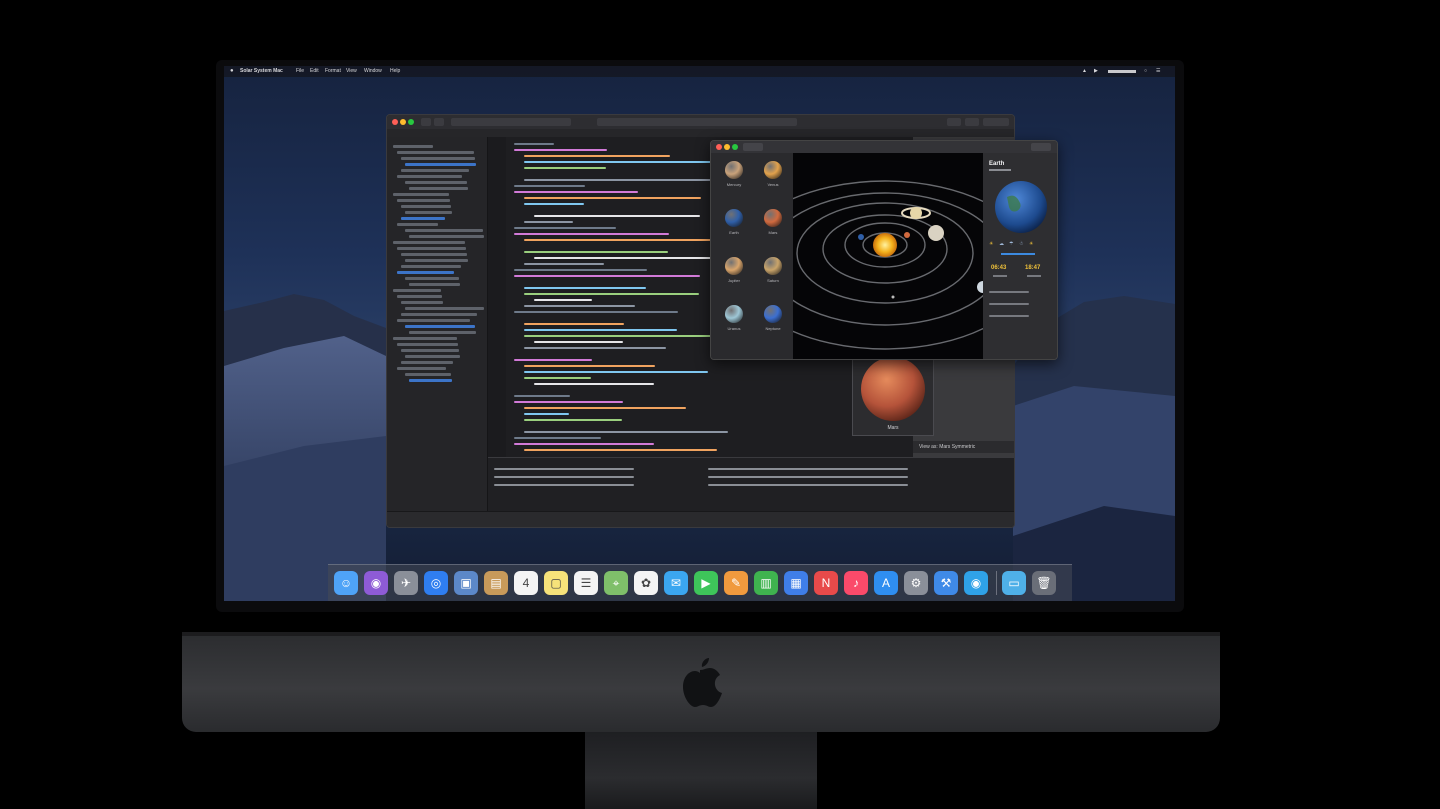 This screenshot has height=809, width=1440. Describe the element at coordinates (676, 583) in the screenshot. I see `messages-icon: ✉` at that location.